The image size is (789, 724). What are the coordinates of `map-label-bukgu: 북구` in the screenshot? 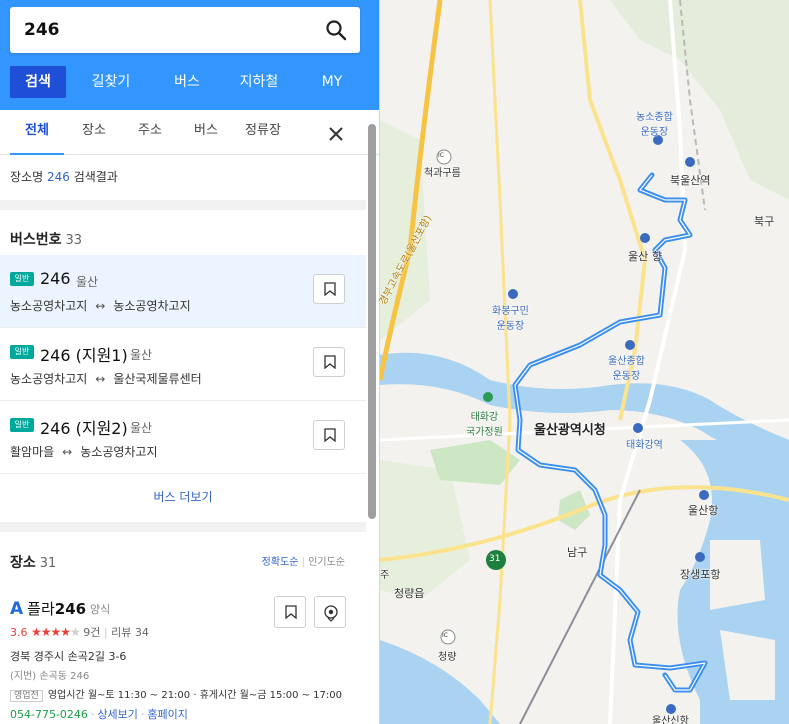 It's located at (764, 221).